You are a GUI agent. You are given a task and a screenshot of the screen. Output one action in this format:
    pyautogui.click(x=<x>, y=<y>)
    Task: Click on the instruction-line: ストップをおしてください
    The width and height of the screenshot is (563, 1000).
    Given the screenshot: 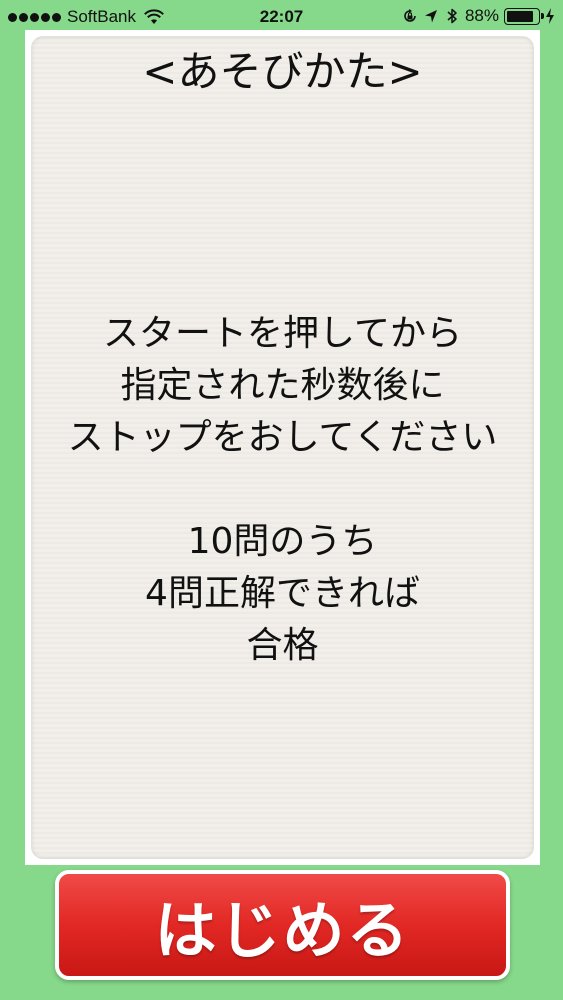 What is the action you would take?
    pyautogui.click(x=282, y=437)
    